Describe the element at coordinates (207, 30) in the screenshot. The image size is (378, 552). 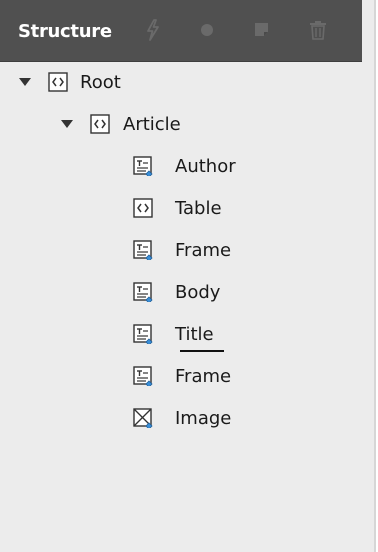
I see `circle-icon` at that location.